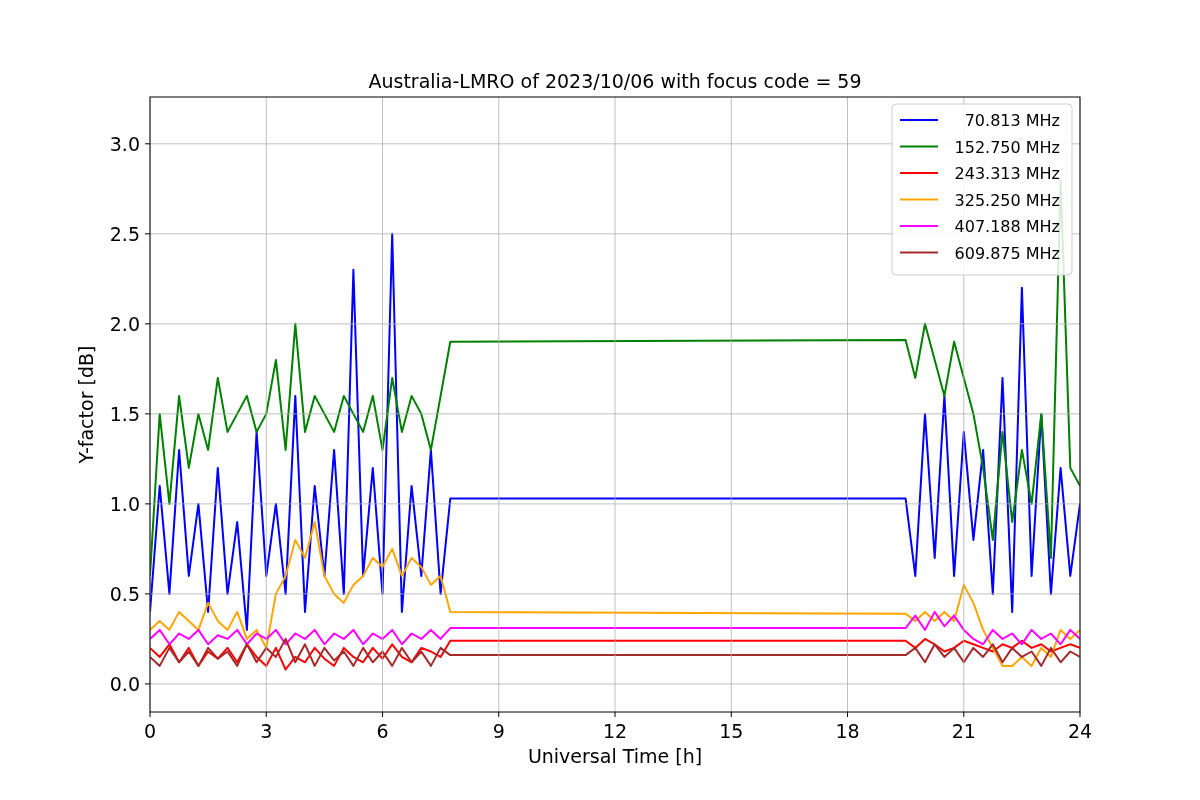  What do you see at coordinates (124, 413) in the screenshot?
I see `y-tick-label: 1.5` at bounding box center [124, 413].